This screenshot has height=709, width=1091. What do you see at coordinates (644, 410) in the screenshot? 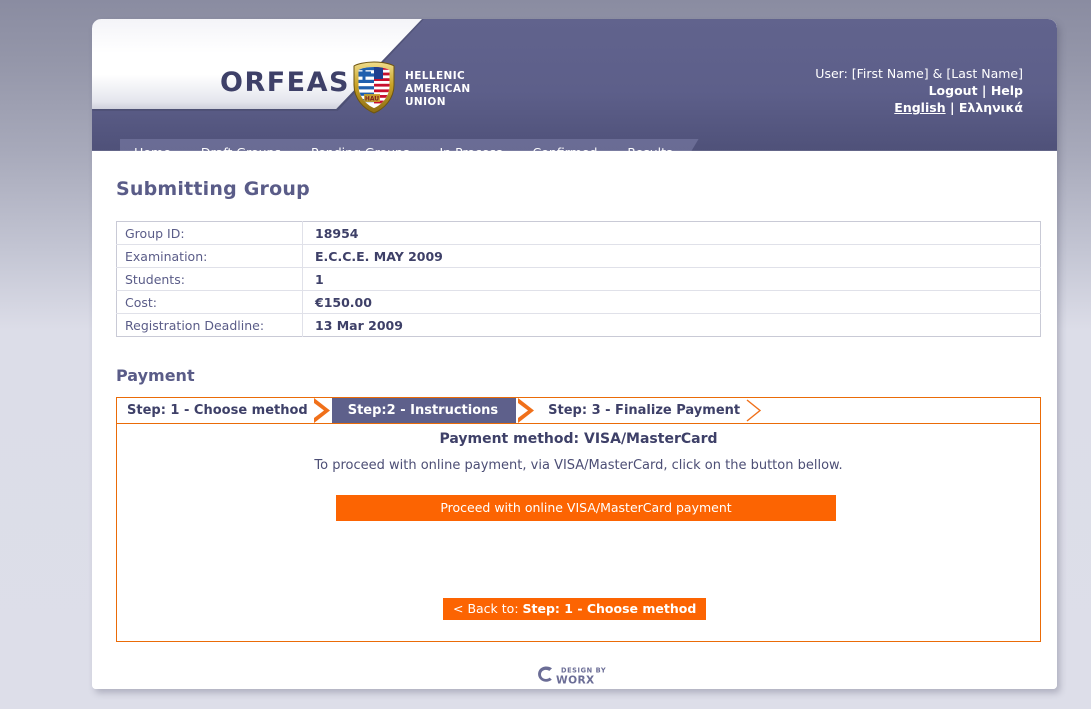
I see `step-label: Step: 3 - Finalize Payment` at bounding box center [644, 410].